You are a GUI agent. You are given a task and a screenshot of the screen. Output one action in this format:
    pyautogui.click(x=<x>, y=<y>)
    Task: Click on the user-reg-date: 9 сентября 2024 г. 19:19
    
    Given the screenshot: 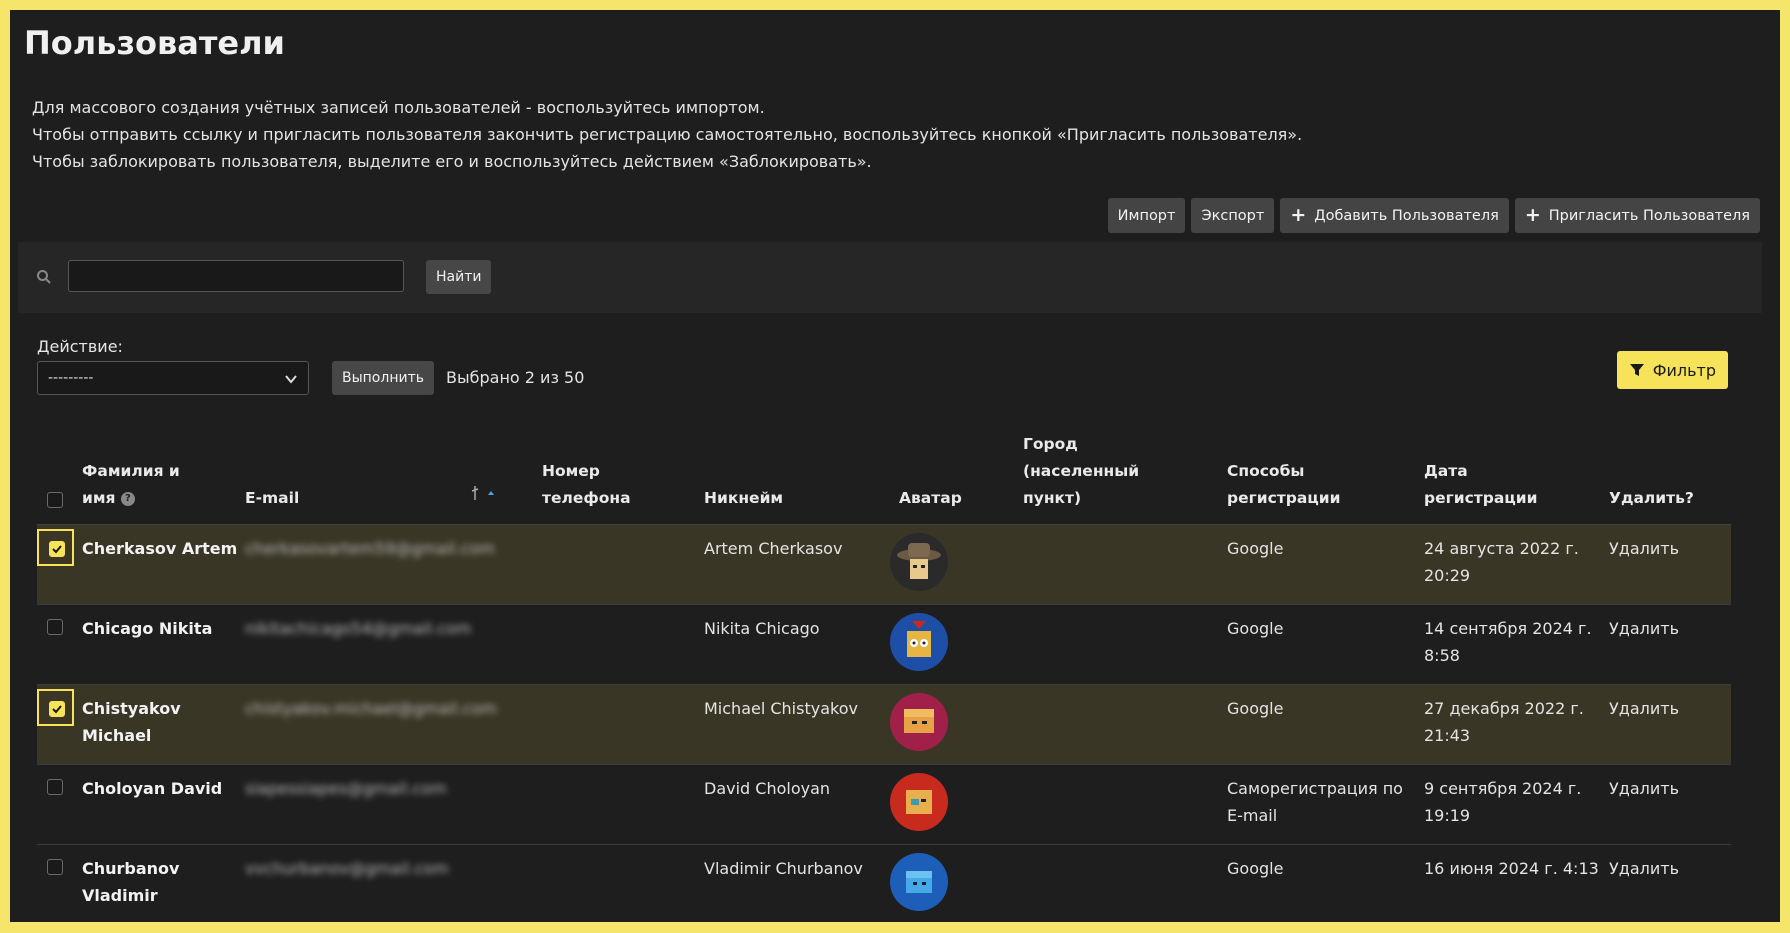 What is the action you would take?
    pyautogui.click(x=1502, y=802)
    